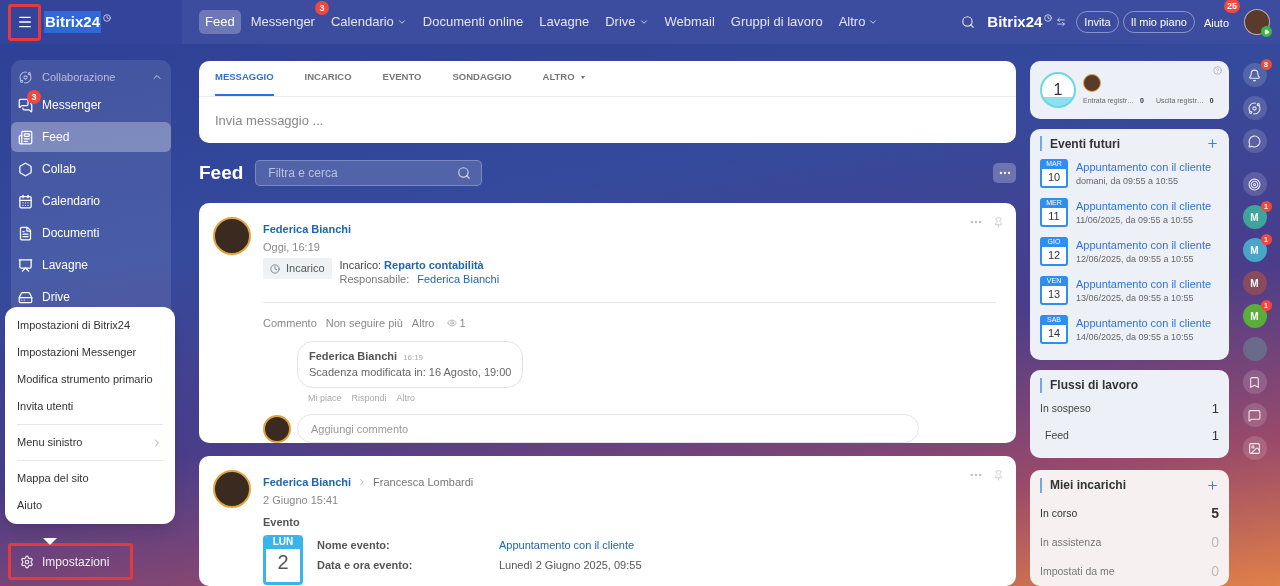 The image size is (1280, 586). I want to click on menu-item: Impostazioni Messenger, so click(90, 352).